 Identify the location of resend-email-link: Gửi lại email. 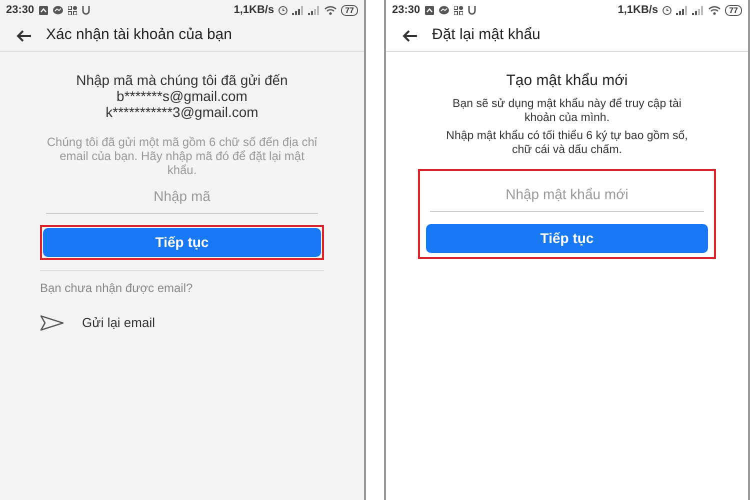
(118, 322).